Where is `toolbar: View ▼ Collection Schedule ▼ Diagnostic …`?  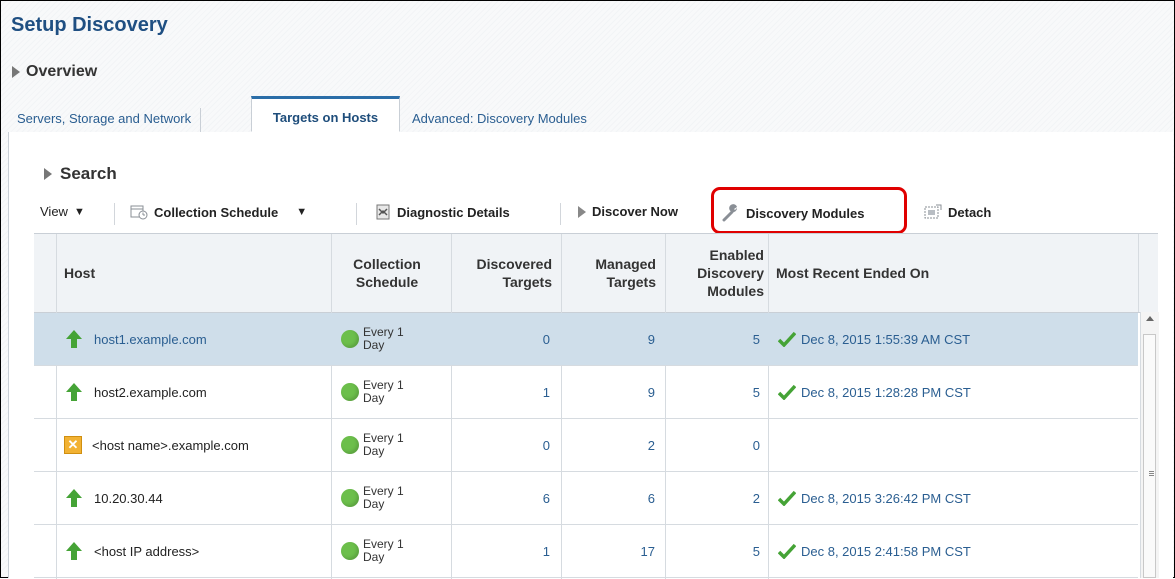
toolbar: View ▼ Collection Schedule ▼ Diagnostic … is located at coordinates (602, 214).